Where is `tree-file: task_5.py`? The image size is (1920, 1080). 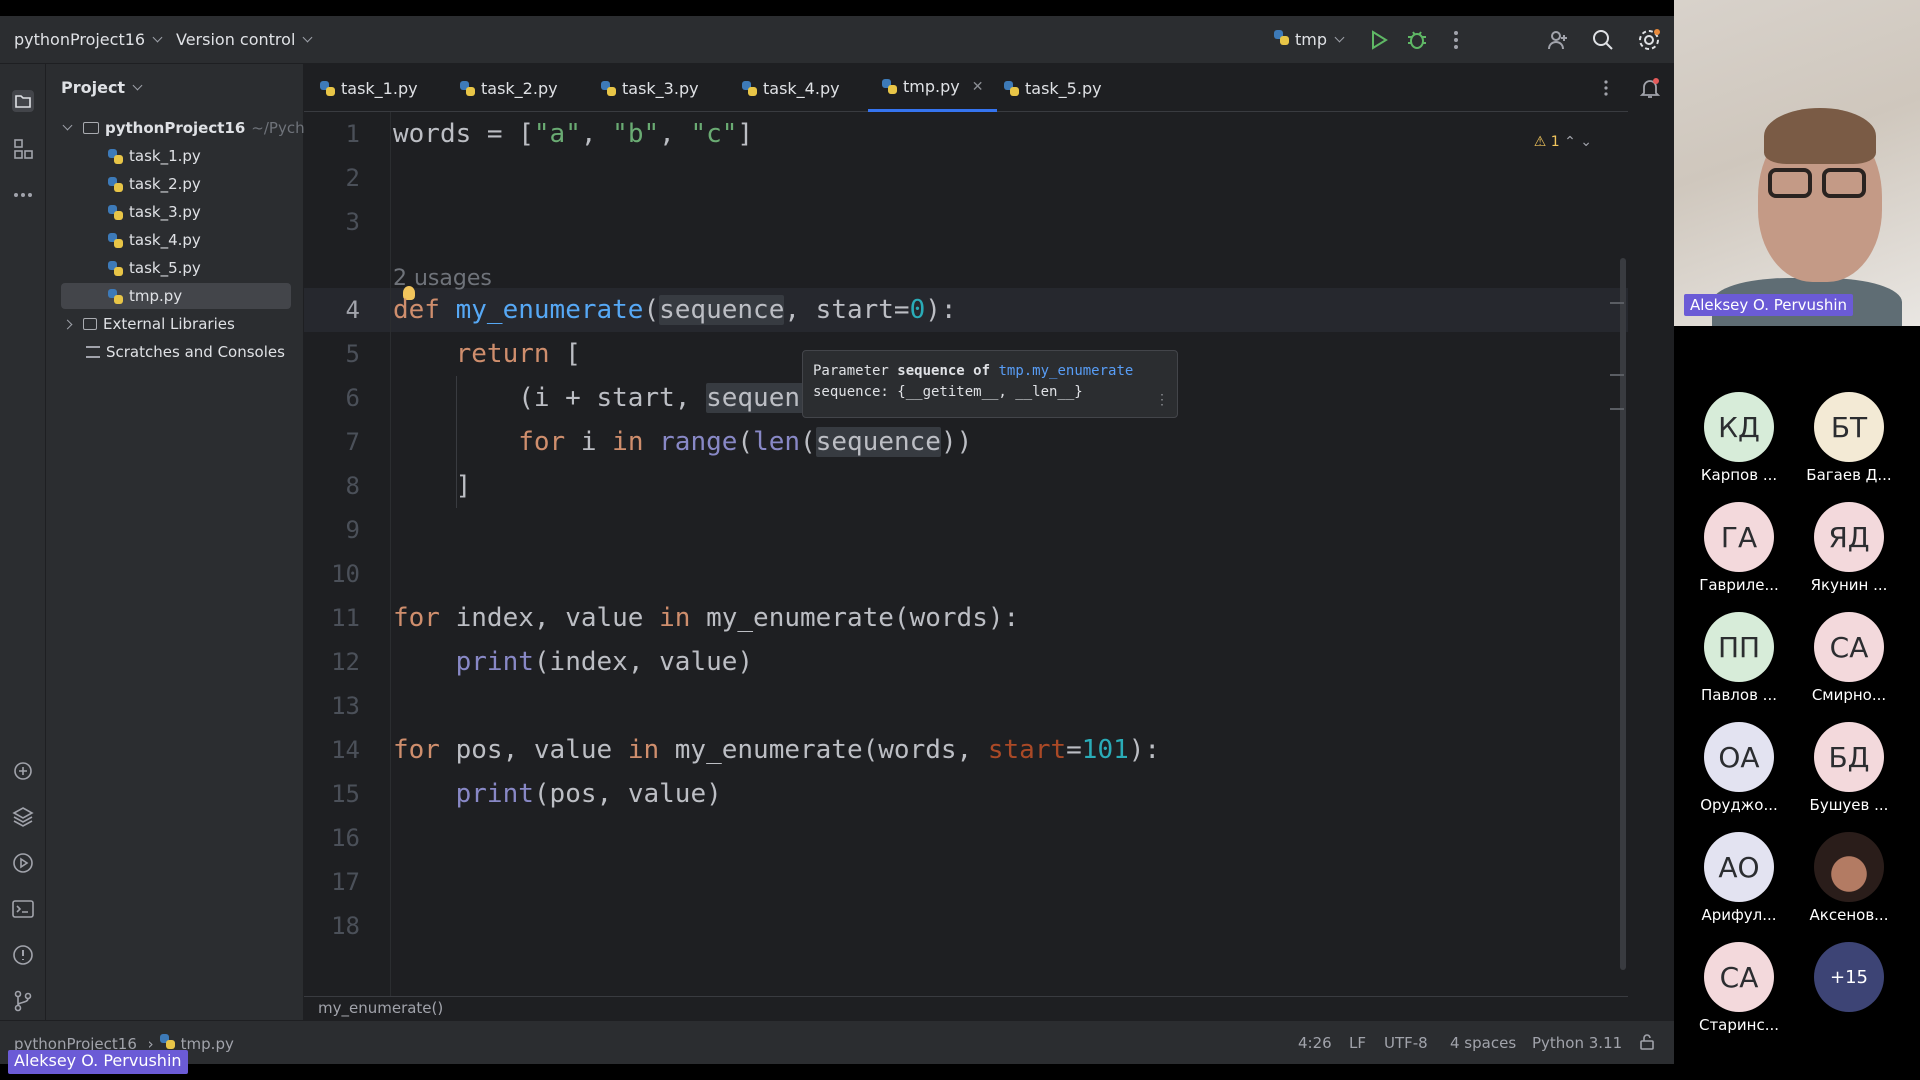 tree-file: task_5.py is located at coordinates (154, 268).